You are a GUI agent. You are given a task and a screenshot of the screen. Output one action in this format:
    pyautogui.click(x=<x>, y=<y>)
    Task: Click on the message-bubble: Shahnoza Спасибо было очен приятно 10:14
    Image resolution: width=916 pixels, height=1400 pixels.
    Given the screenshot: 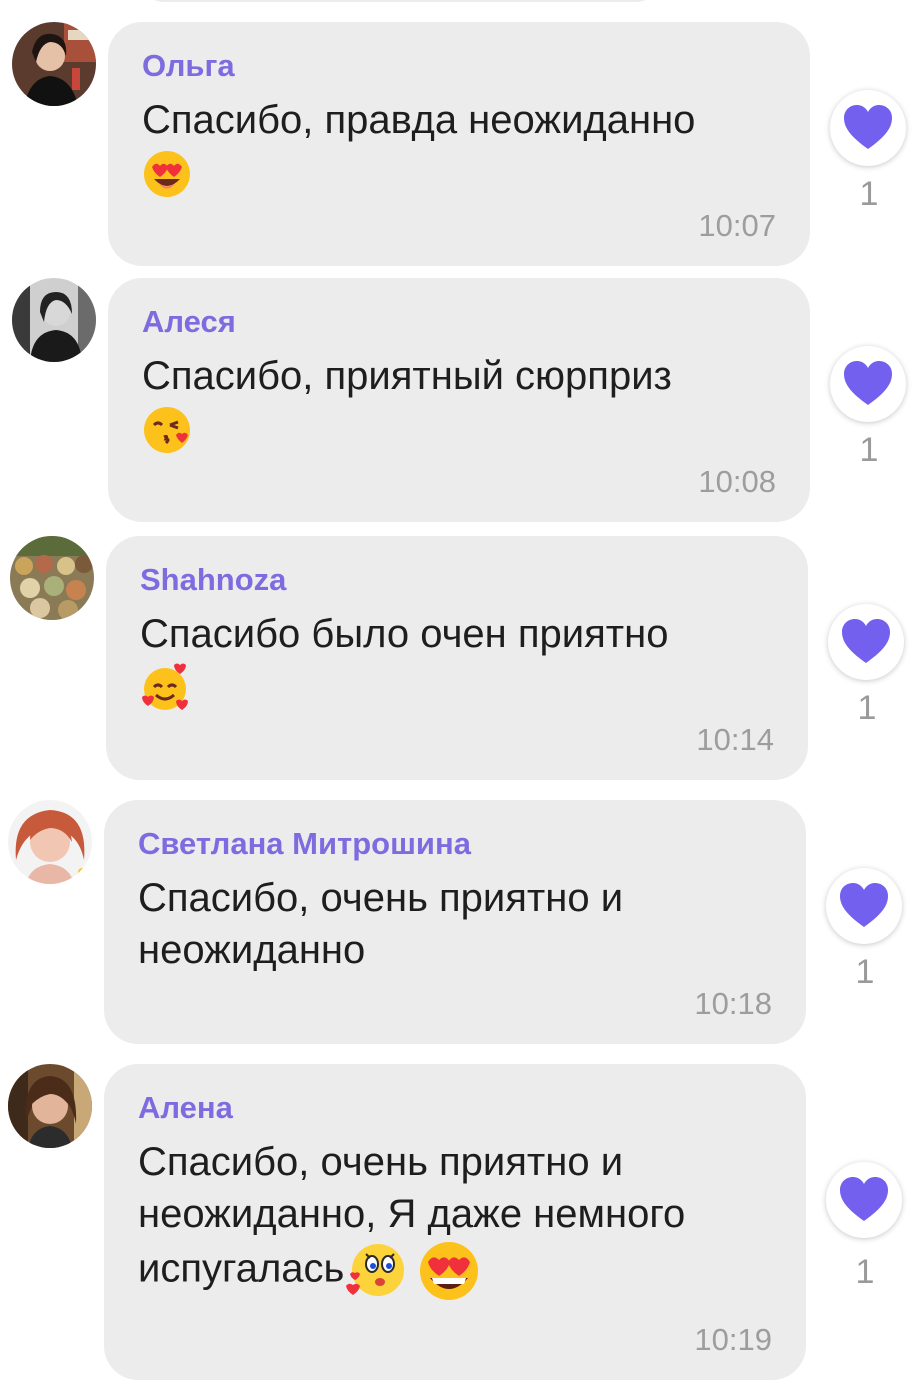 What is the action you would take?
    pyautogui.click(x=457, y=658)
    